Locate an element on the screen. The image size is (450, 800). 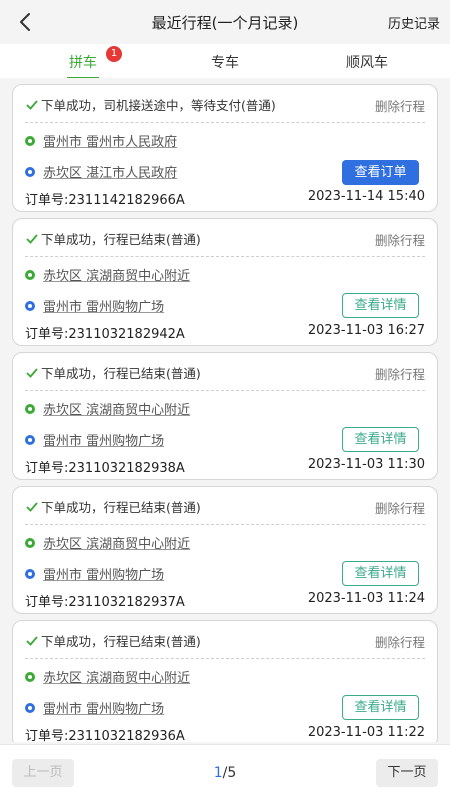
trip-time: 2023-11-03 11:24 is located at coordinates (366, 598).